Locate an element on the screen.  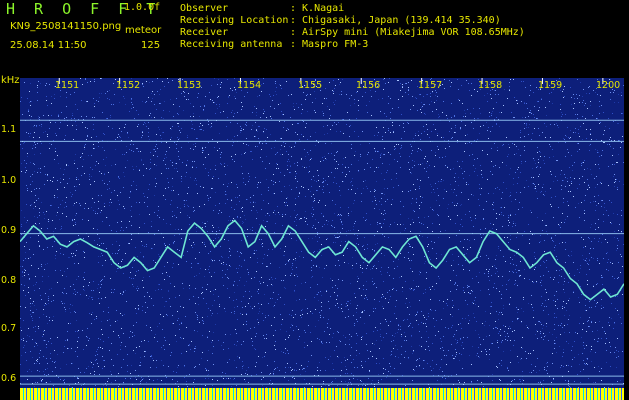
x-tick-label: 1151 is located at coordinates (67, 85).